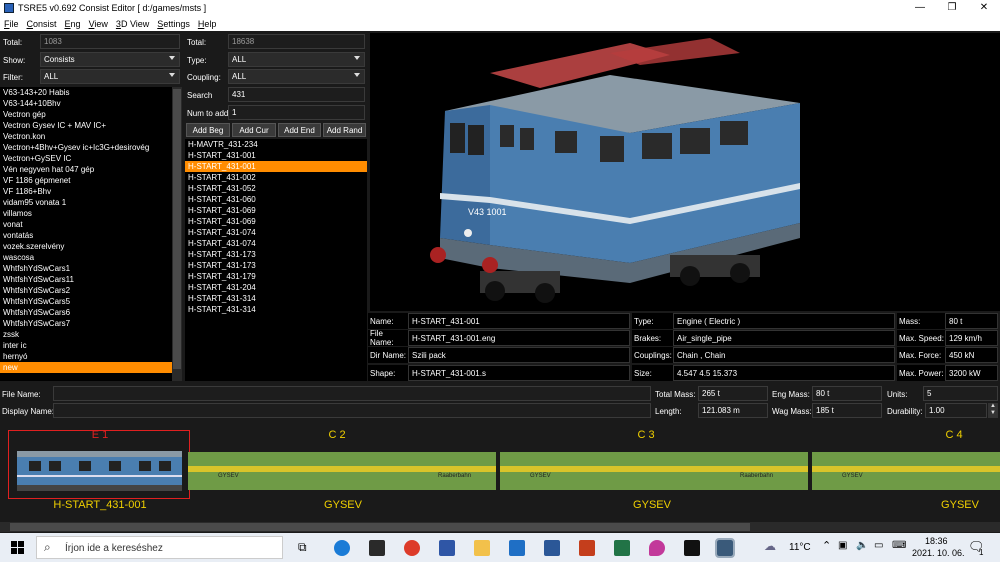 This screenshot has width=1000, height=562. What do you see at coordinates (86, 158) in the screenshot?
I see `consist-list-item: Vectron+GySEV IC` at bounding box center [86, 158].